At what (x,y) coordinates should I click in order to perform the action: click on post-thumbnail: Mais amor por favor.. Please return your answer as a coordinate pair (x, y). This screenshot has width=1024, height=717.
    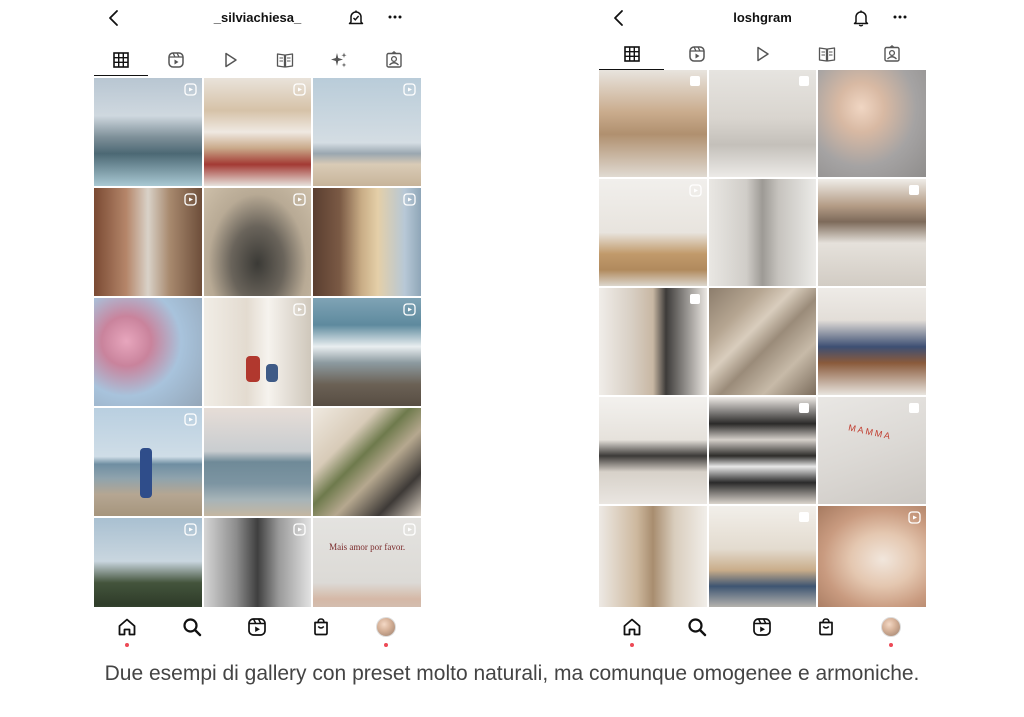
    Looking at the image, I should click on (367, 562).